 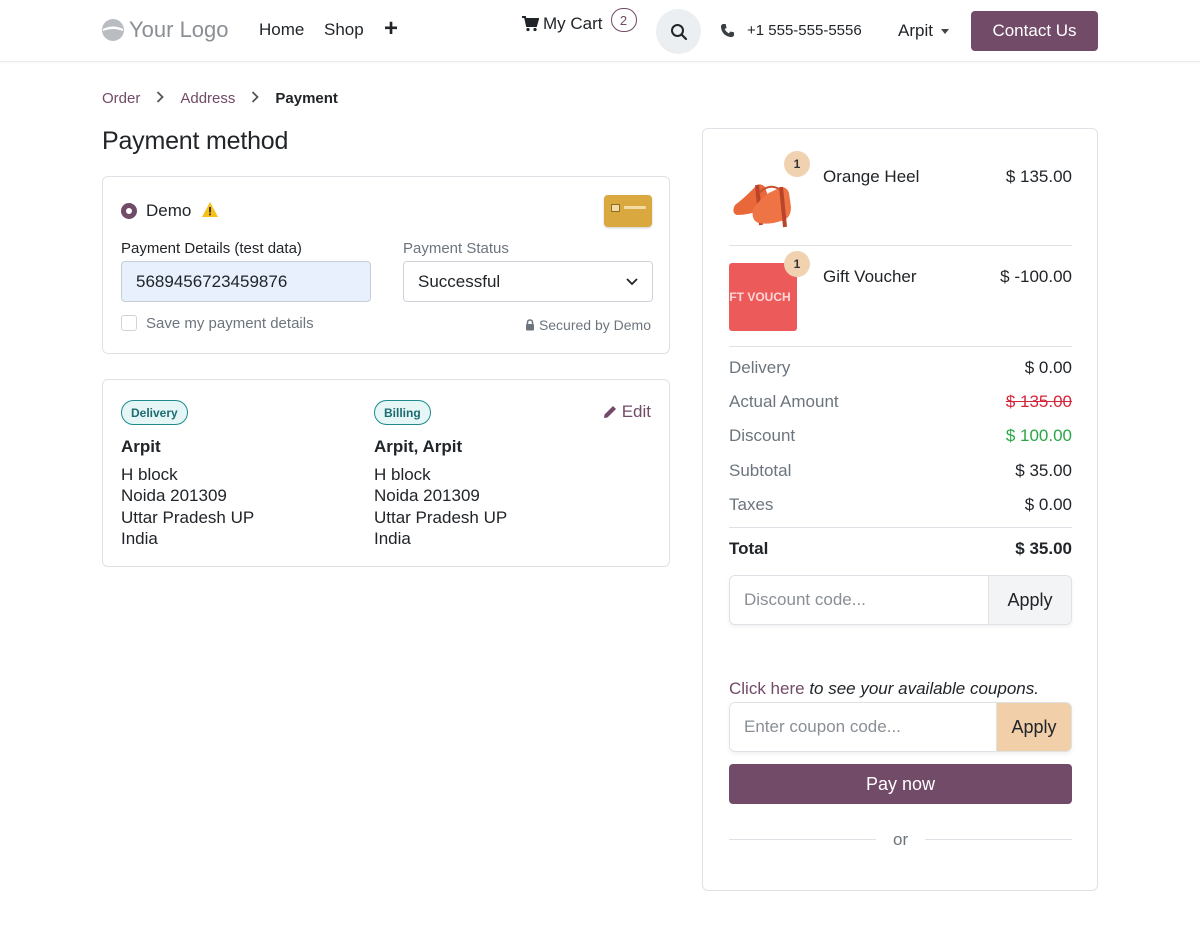 I want to click on checkout-breadcrumb: Order Address Payment, so click(x=220, y=98).